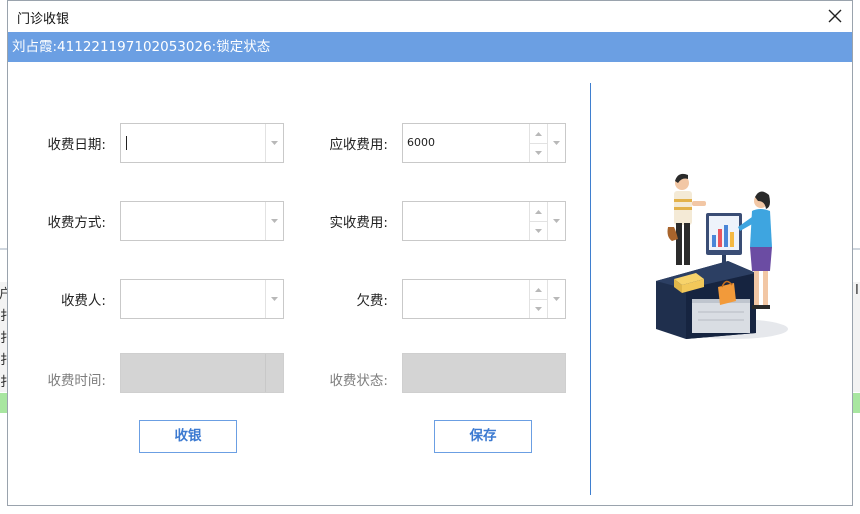 This screenshot has height=514, width=860. Describe the element at coordinates (483, 436) in the screenshot. I see `save-button: 保存` at that location.